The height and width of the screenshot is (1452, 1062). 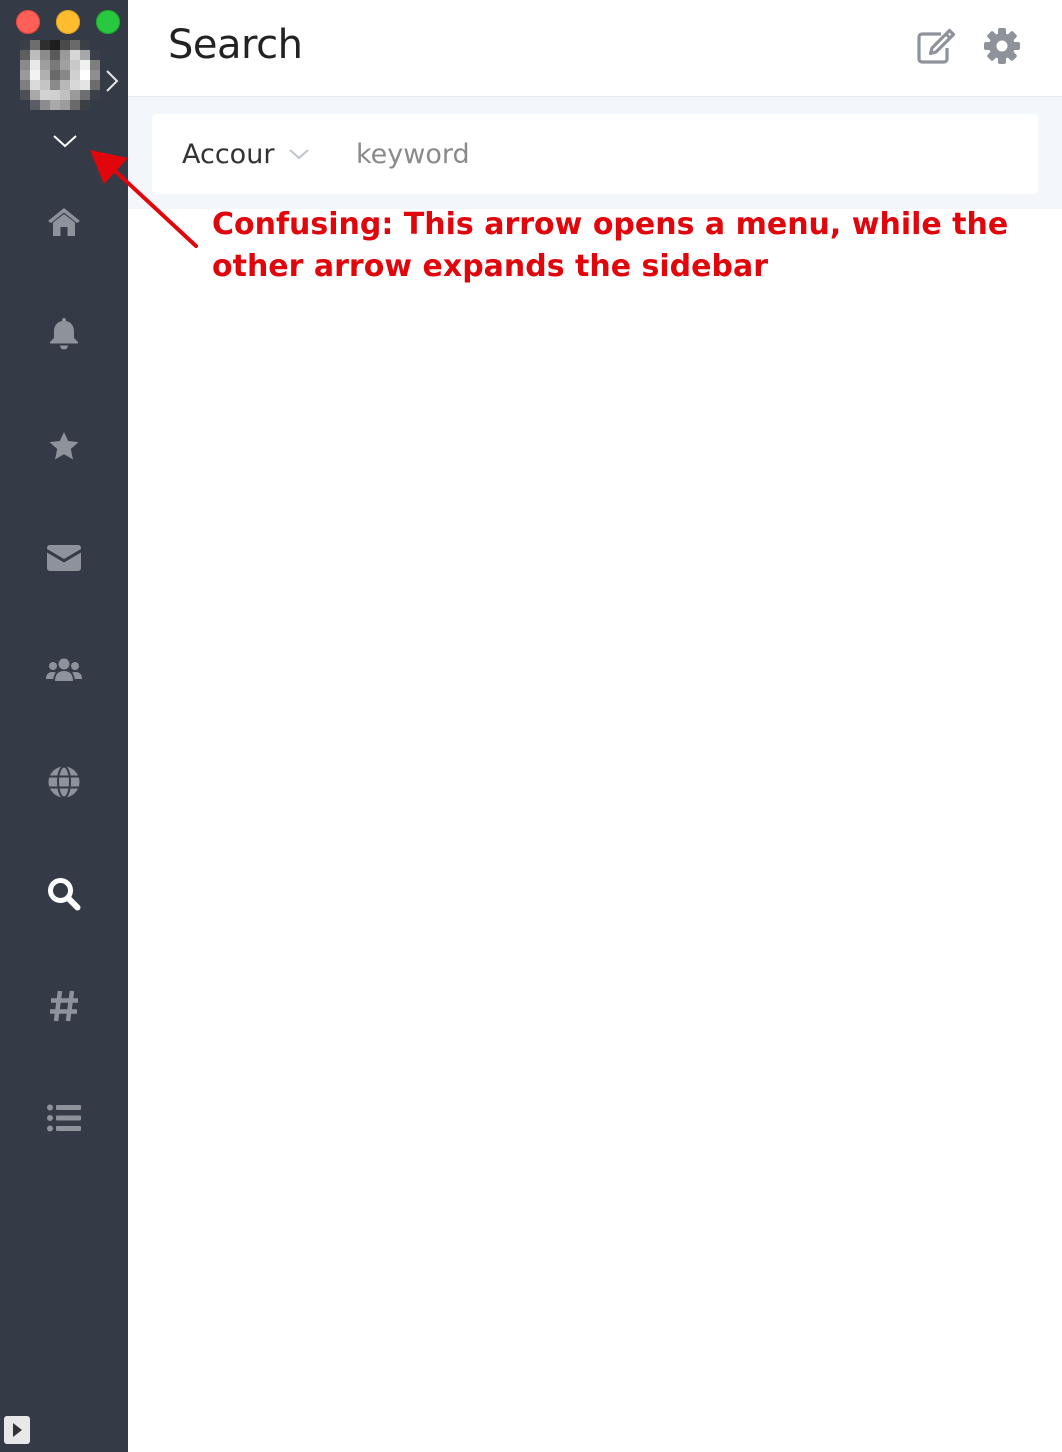 I want to click on gear-icon, so click(x=1002, y=46).